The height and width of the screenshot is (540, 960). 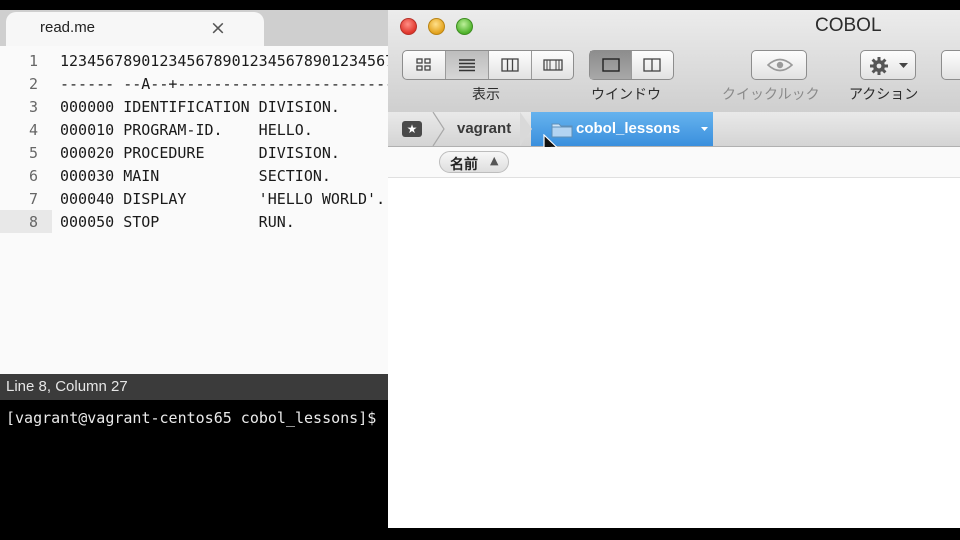 What do you see at coordinates (884, 95) in the screenshot?
I see `action-label: アクション` at bounding box center [884, 95].